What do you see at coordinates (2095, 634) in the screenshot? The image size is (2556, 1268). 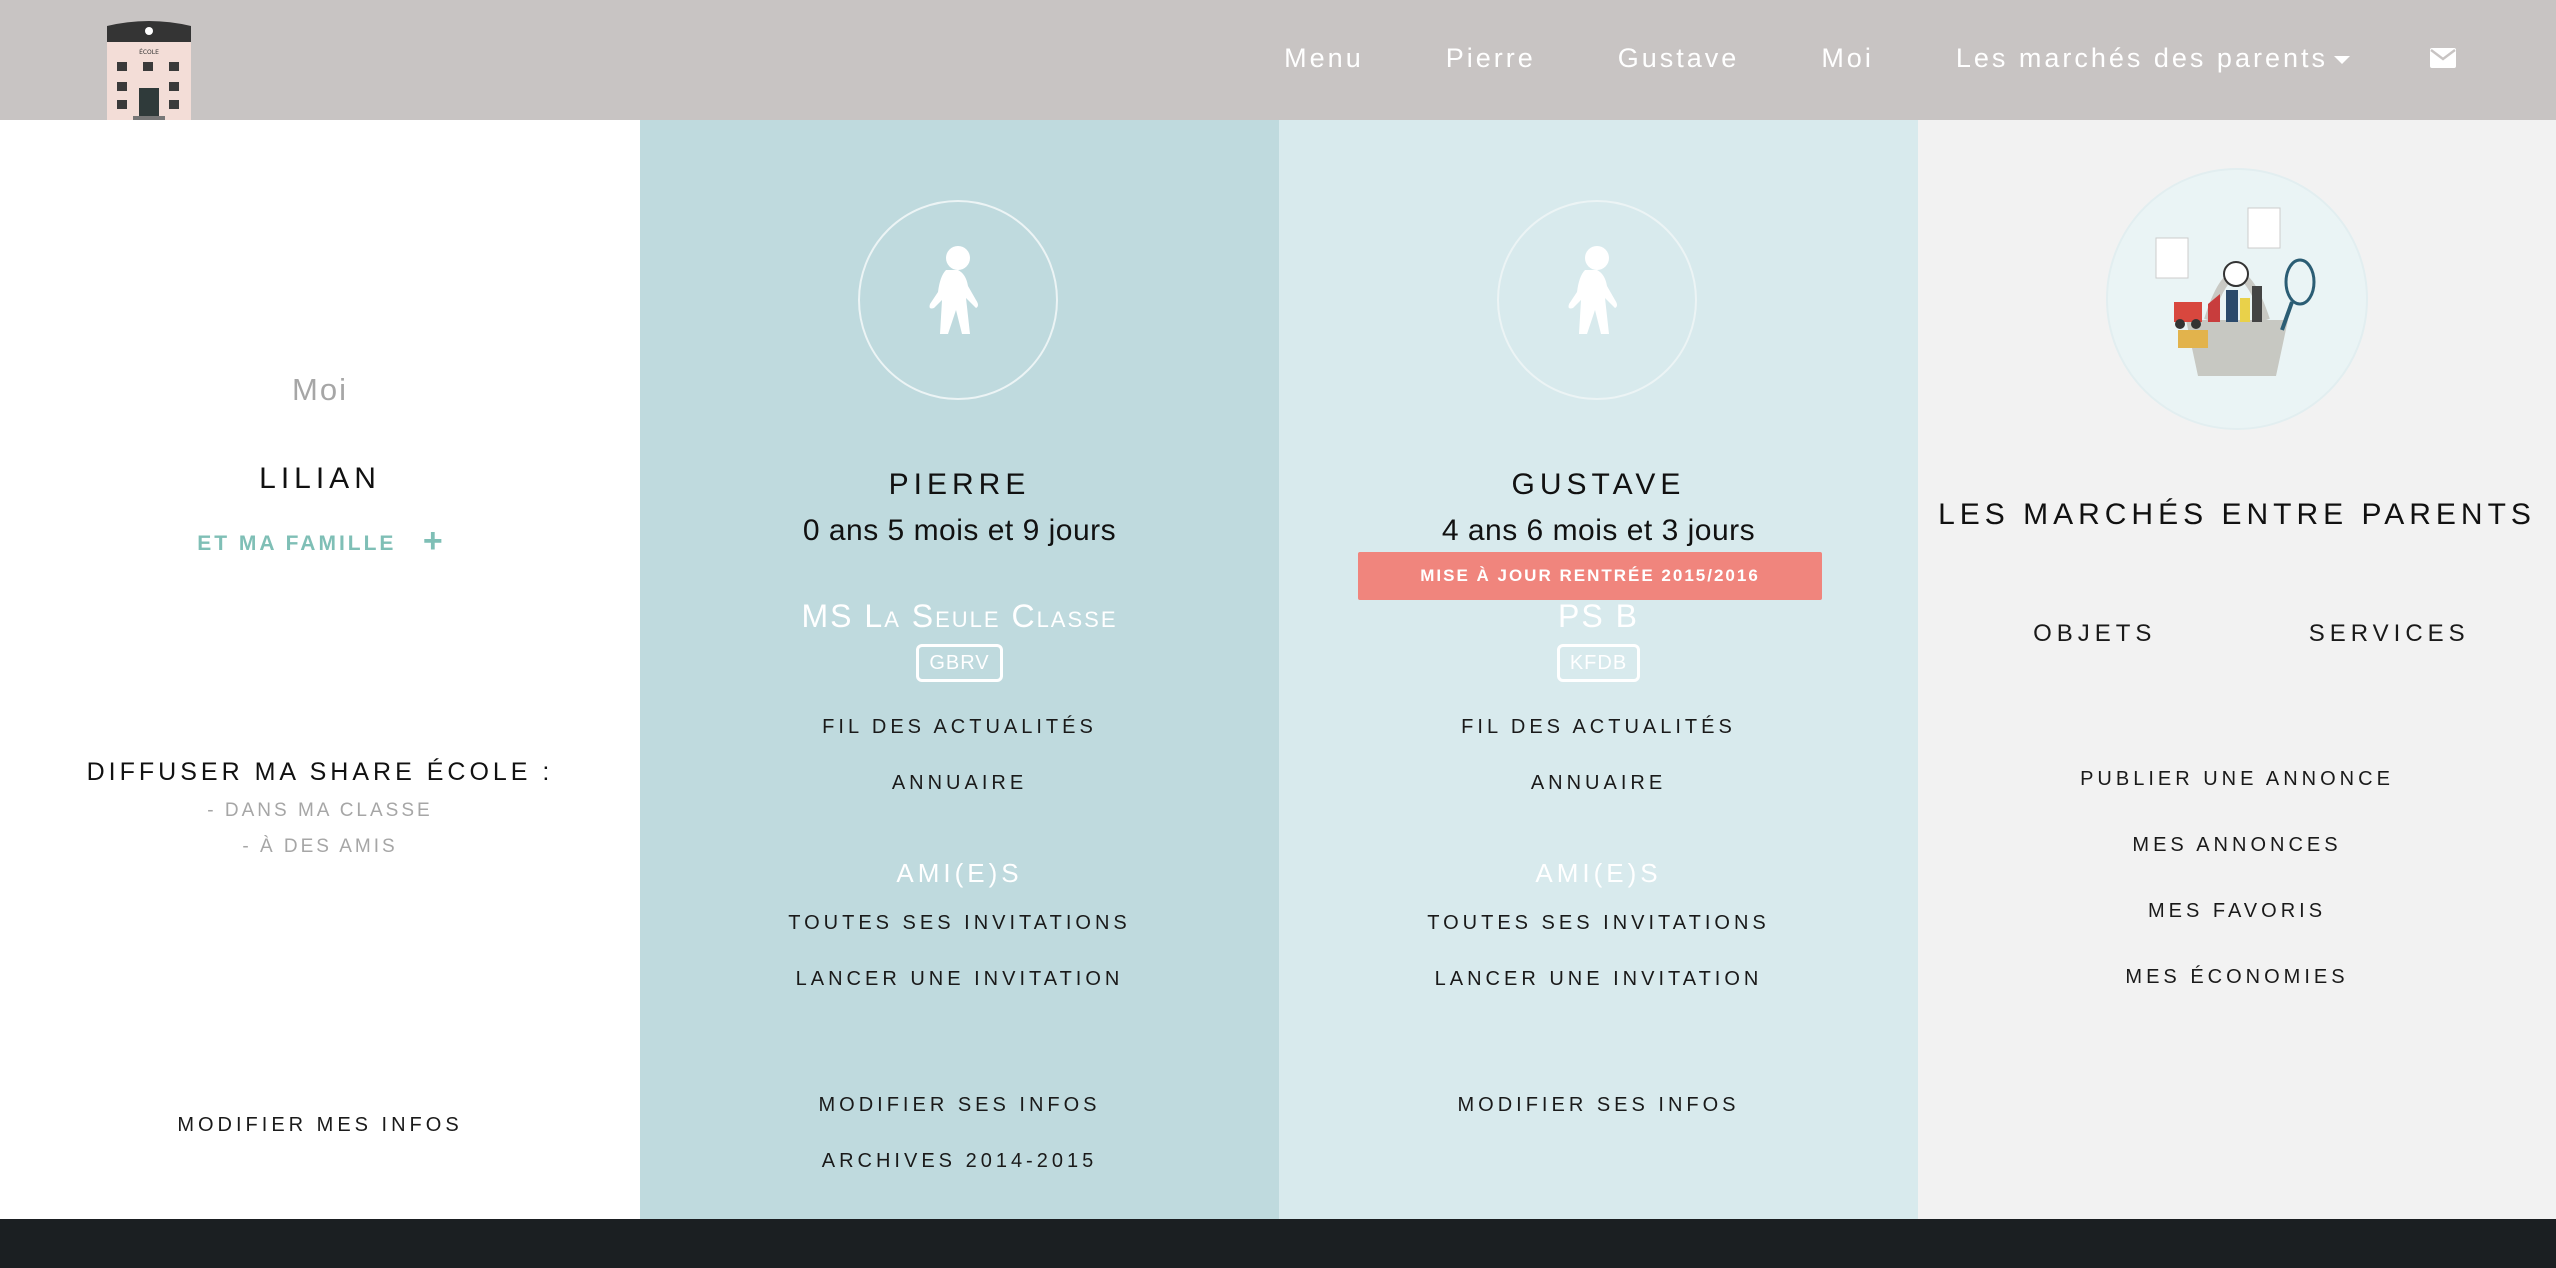 I see `tab-objects: OBJETS` at bounding box center [2095, 634].